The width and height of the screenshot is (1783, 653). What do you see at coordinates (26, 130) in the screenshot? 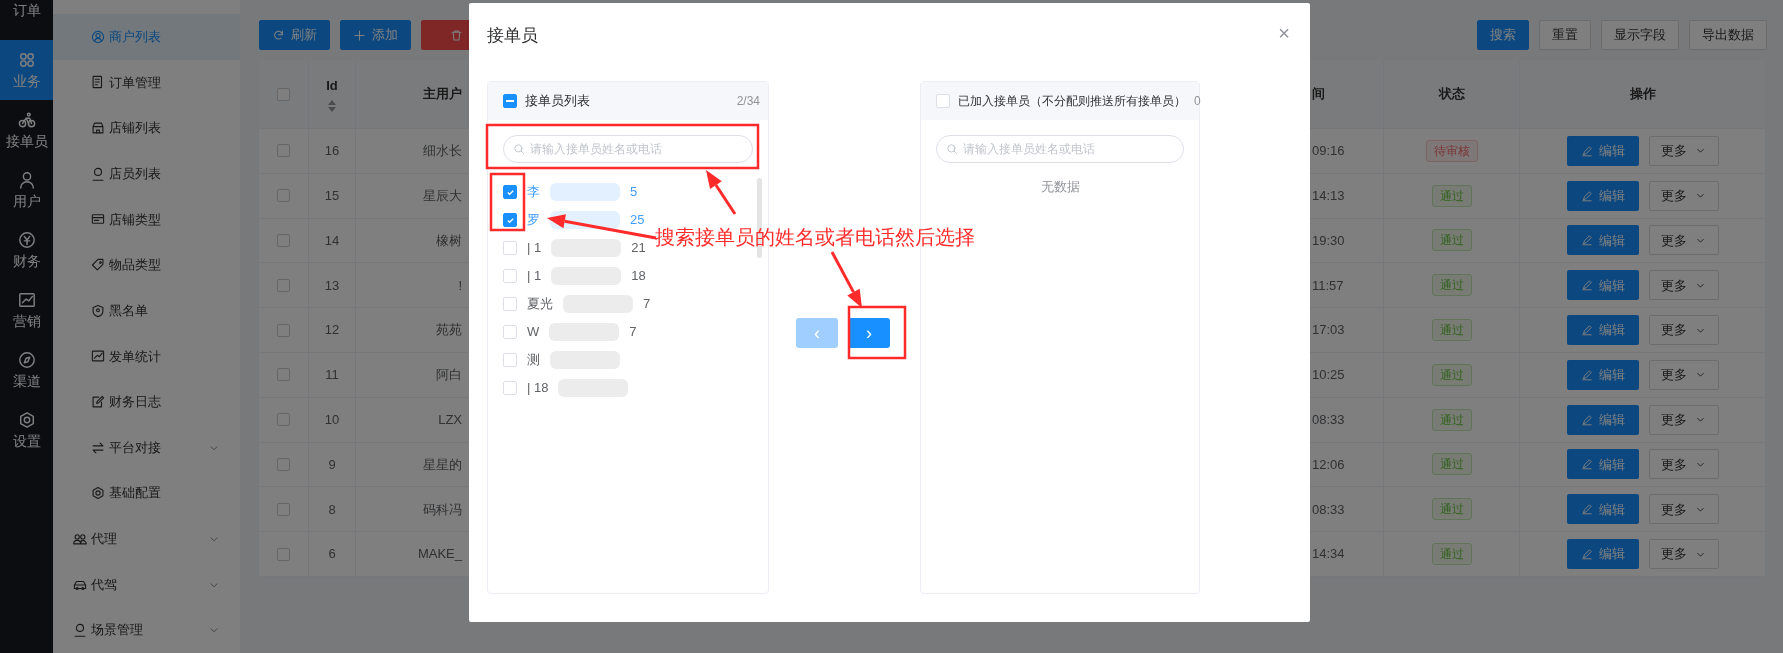
I see `rail-item: 接单员` at bounding box center [26, 130].